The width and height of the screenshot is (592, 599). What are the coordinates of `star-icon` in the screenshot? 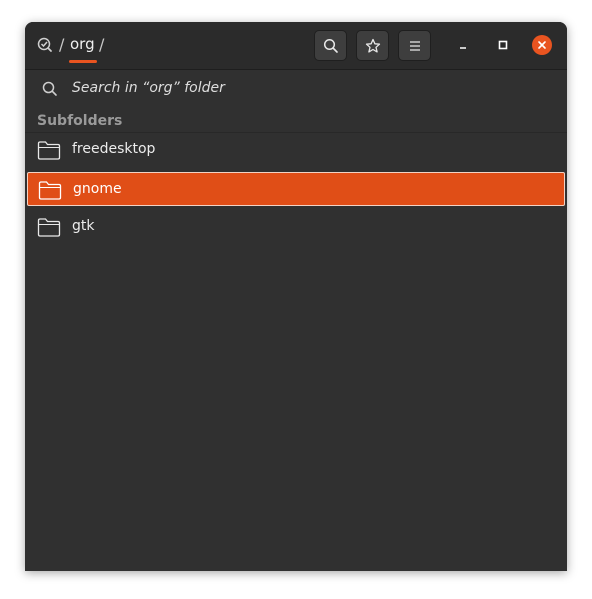 It's located at (372, 45).